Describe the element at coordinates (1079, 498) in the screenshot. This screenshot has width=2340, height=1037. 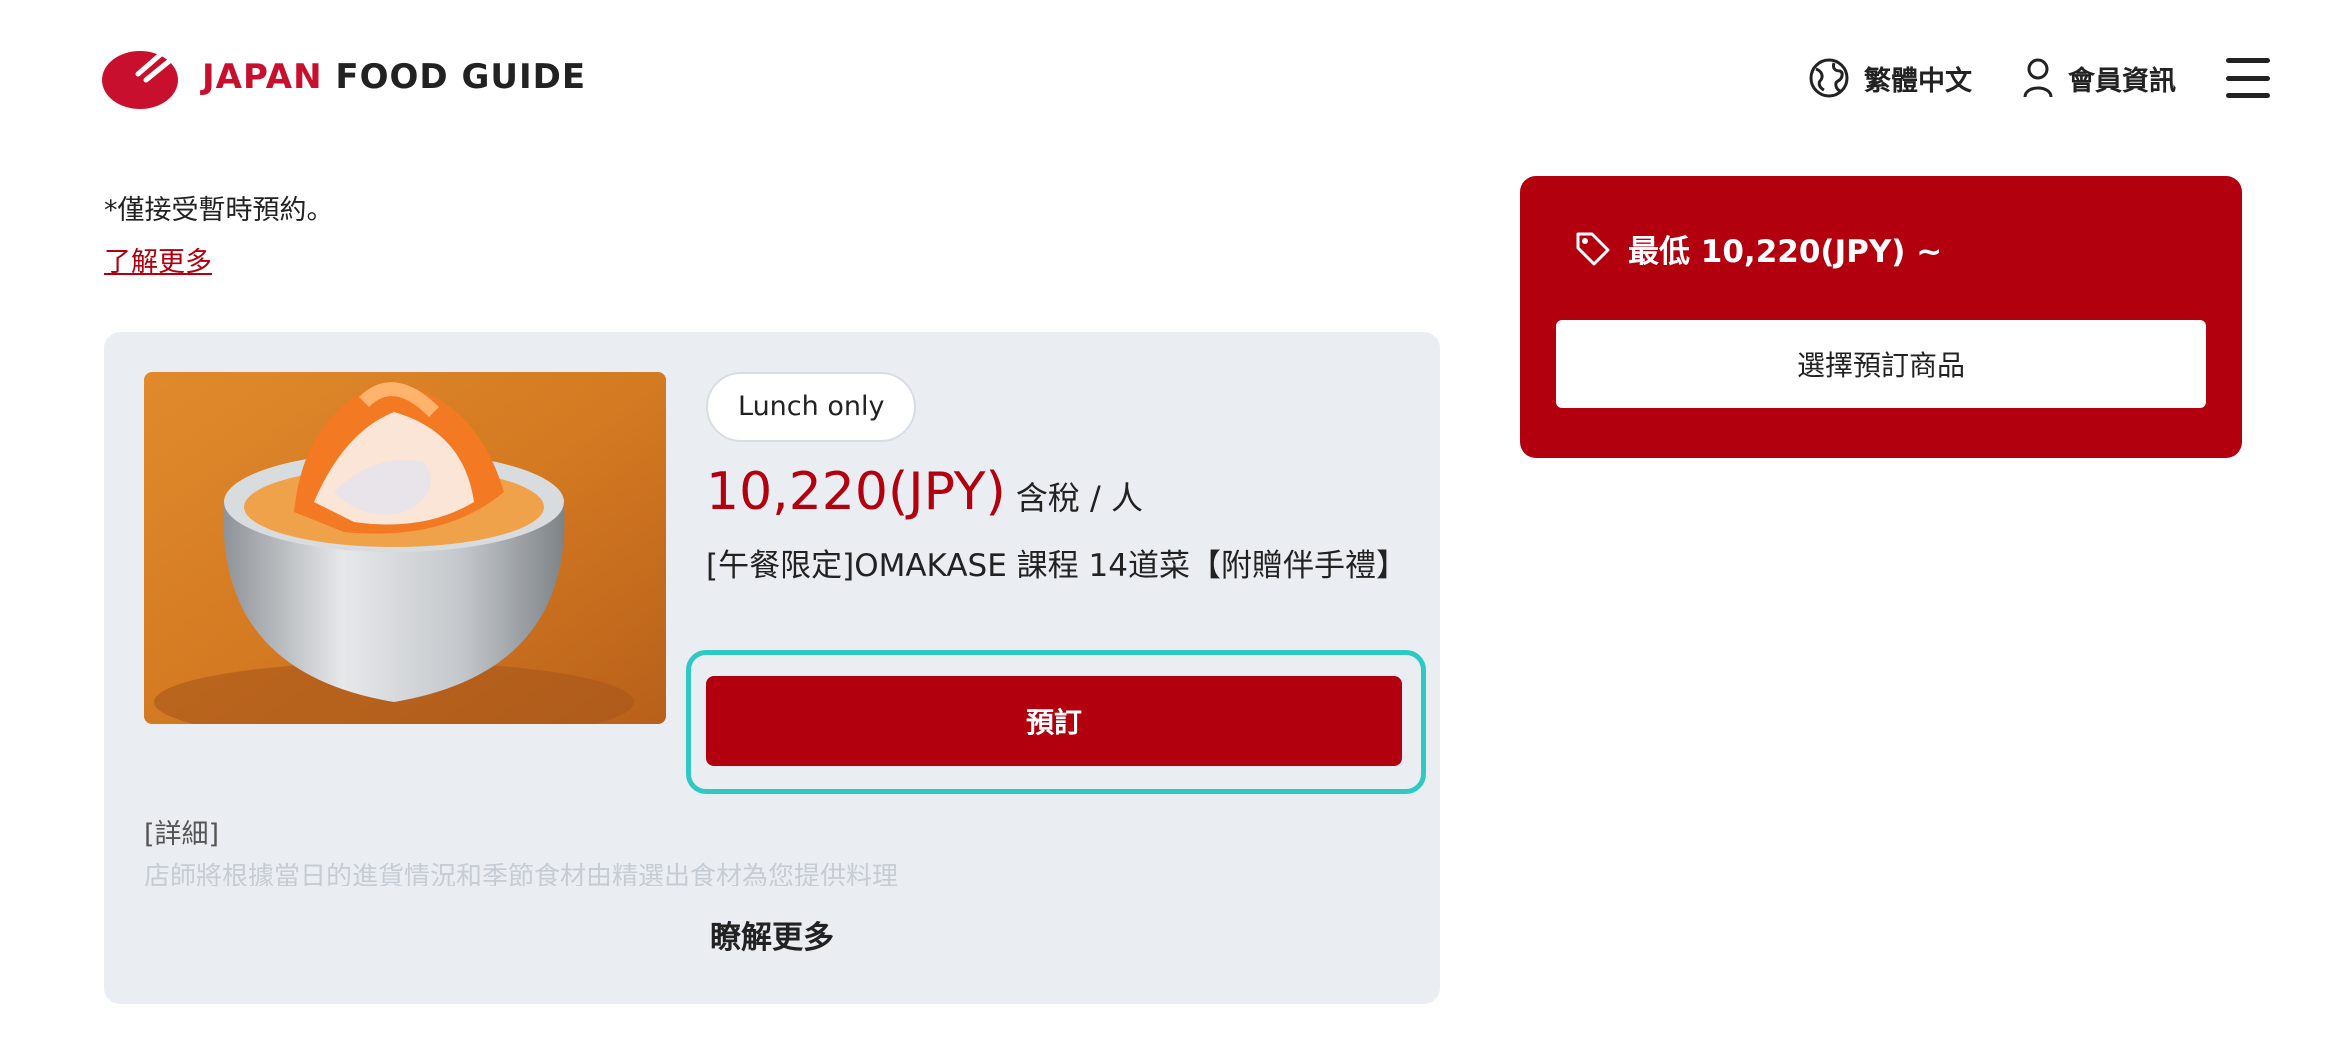
I see `price-note: 含稅 / 人` at that location.